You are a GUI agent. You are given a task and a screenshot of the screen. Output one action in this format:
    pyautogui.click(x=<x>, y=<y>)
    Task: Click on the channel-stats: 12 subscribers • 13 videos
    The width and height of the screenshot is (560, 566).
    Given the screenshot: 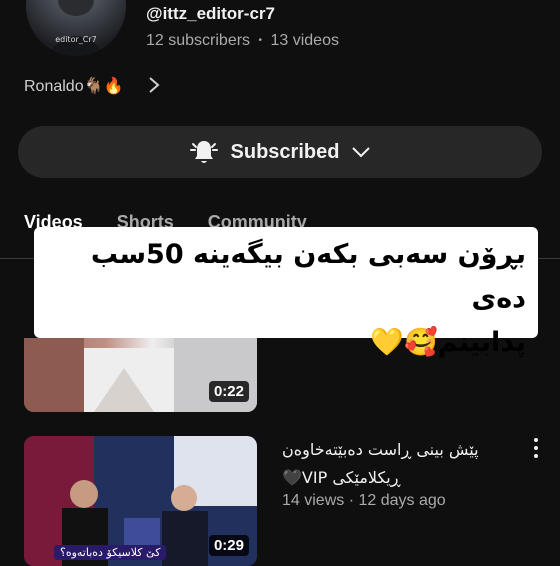 What is the action you would take?
    pyautogui.click(x=242, y=41)
    